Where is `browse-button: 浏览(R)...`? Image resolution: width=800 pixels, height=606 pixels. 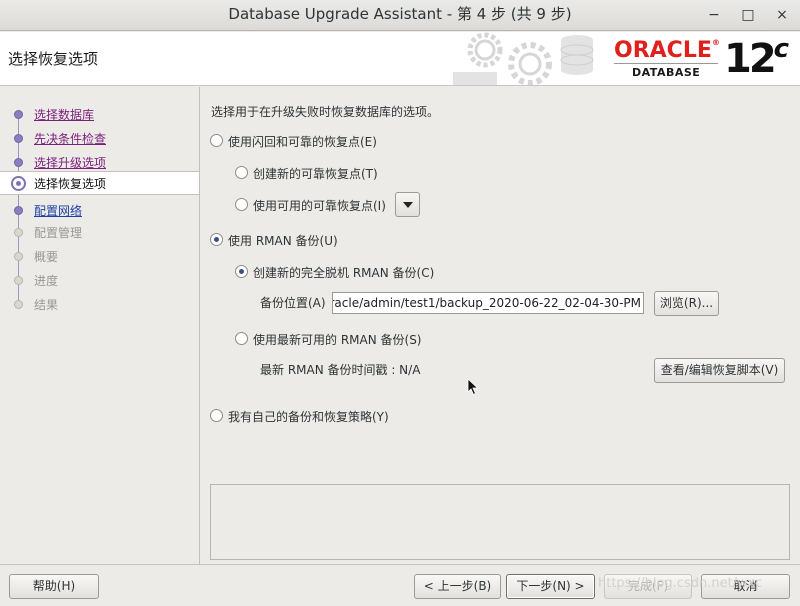
browse-button: 浏览(R)... is located at coordinates (686, 303).